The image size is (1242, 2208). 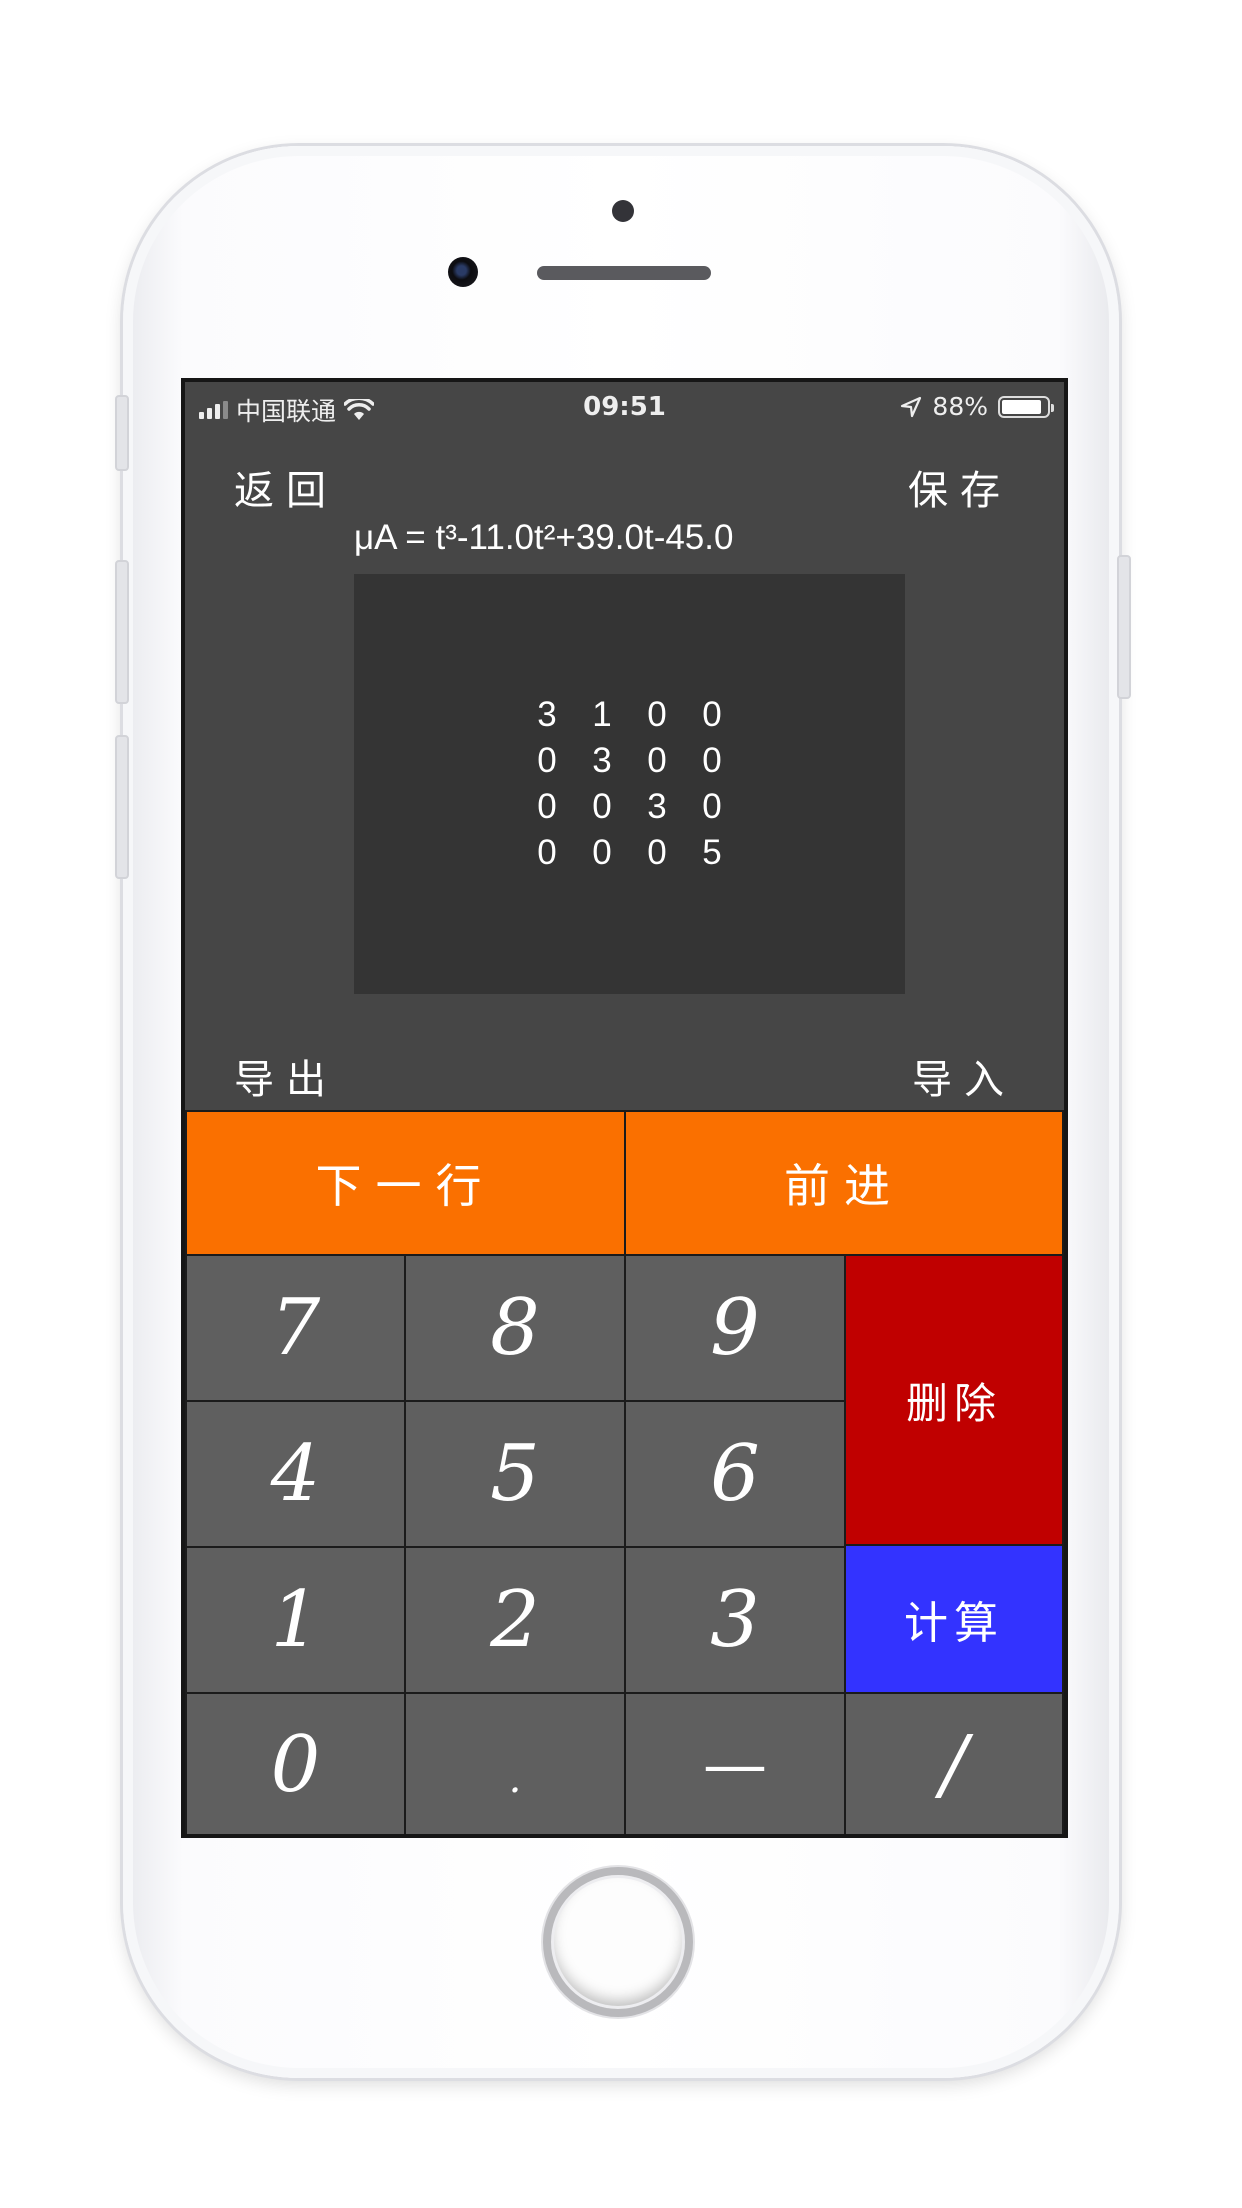 What do you see at coordinates (286, 1076) in the screenshot?
I see `export-button: 导出` at bounding box center [286, 1076].